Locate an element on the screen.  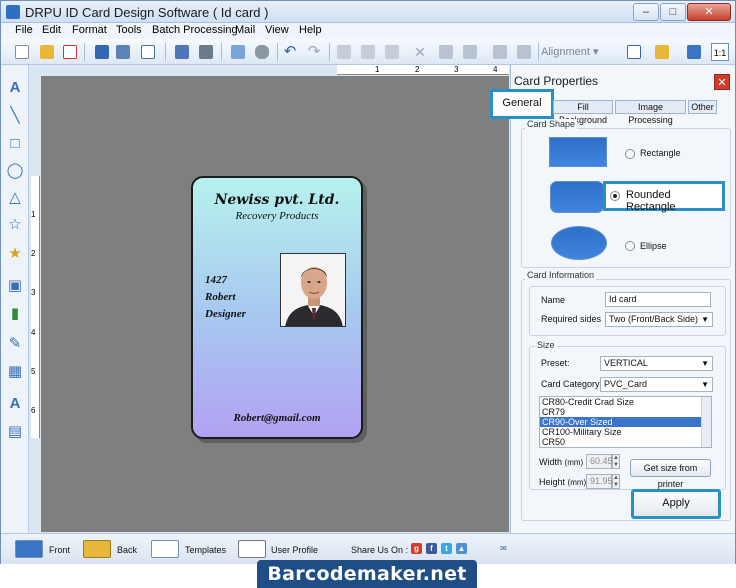
rounded-rectangle-shape-preview is located at coordinates (577, 197).